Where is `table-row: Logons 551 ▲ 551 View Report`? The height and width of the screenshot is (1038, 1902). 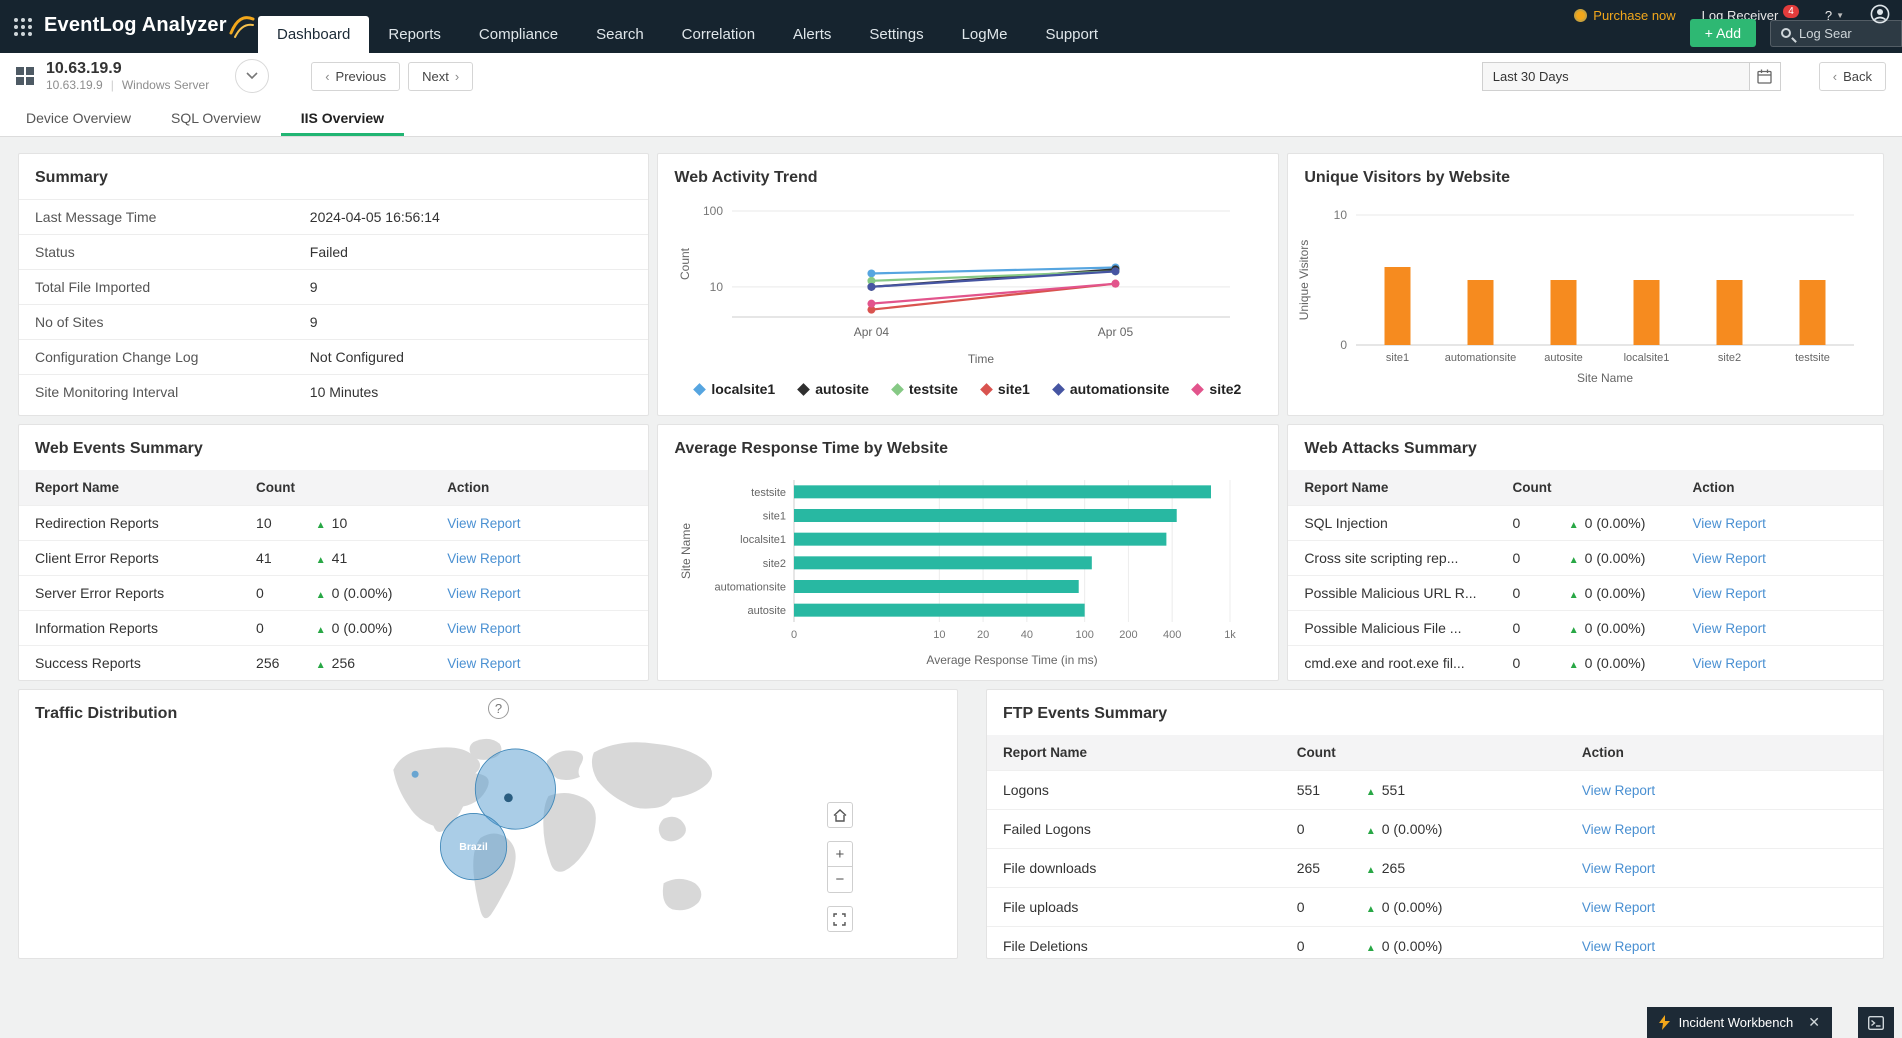 table-row: Logons 551 ▲ 551 View Report is located at coordinates (1434, 789).